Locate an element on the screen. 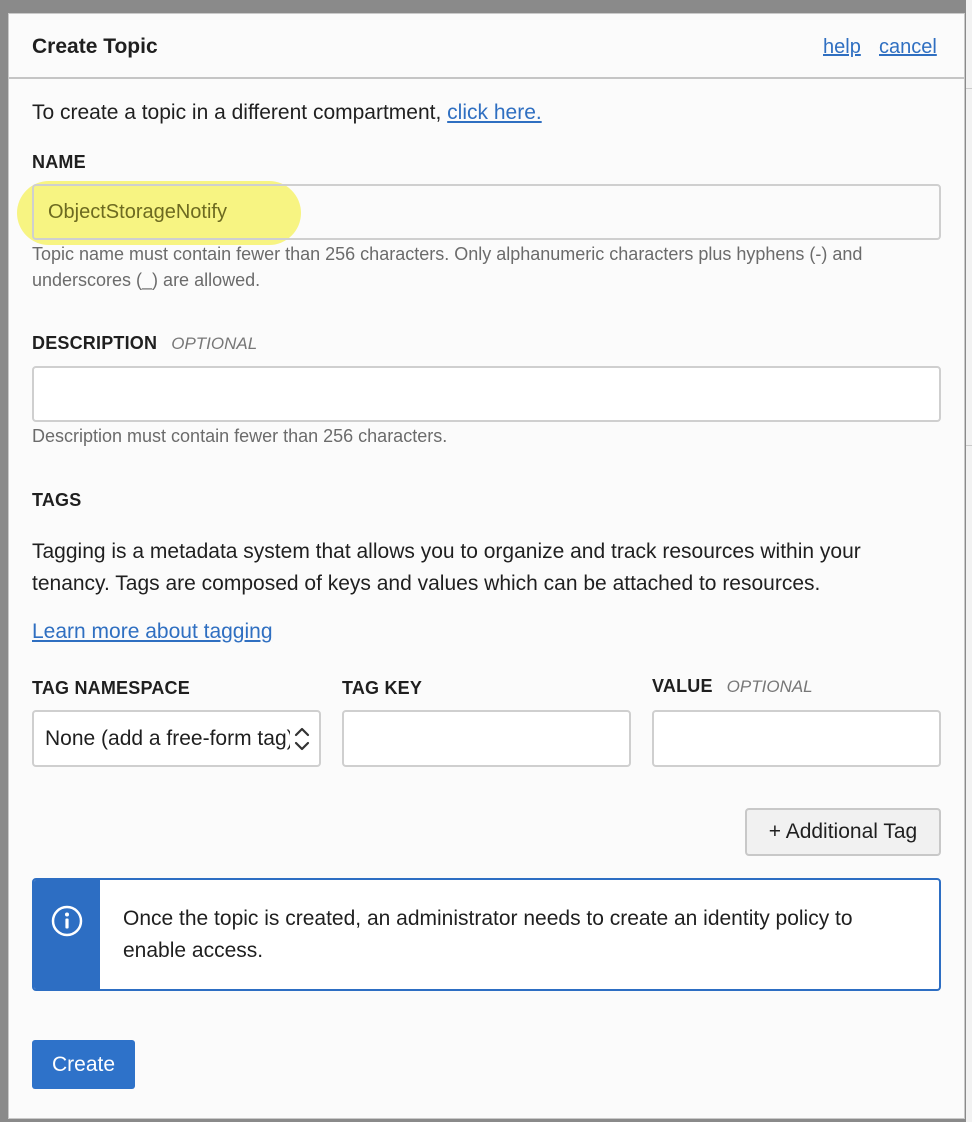 The image size is (972, 1122). description-label: DESCRIPTION is located at coordinates (95, 343).